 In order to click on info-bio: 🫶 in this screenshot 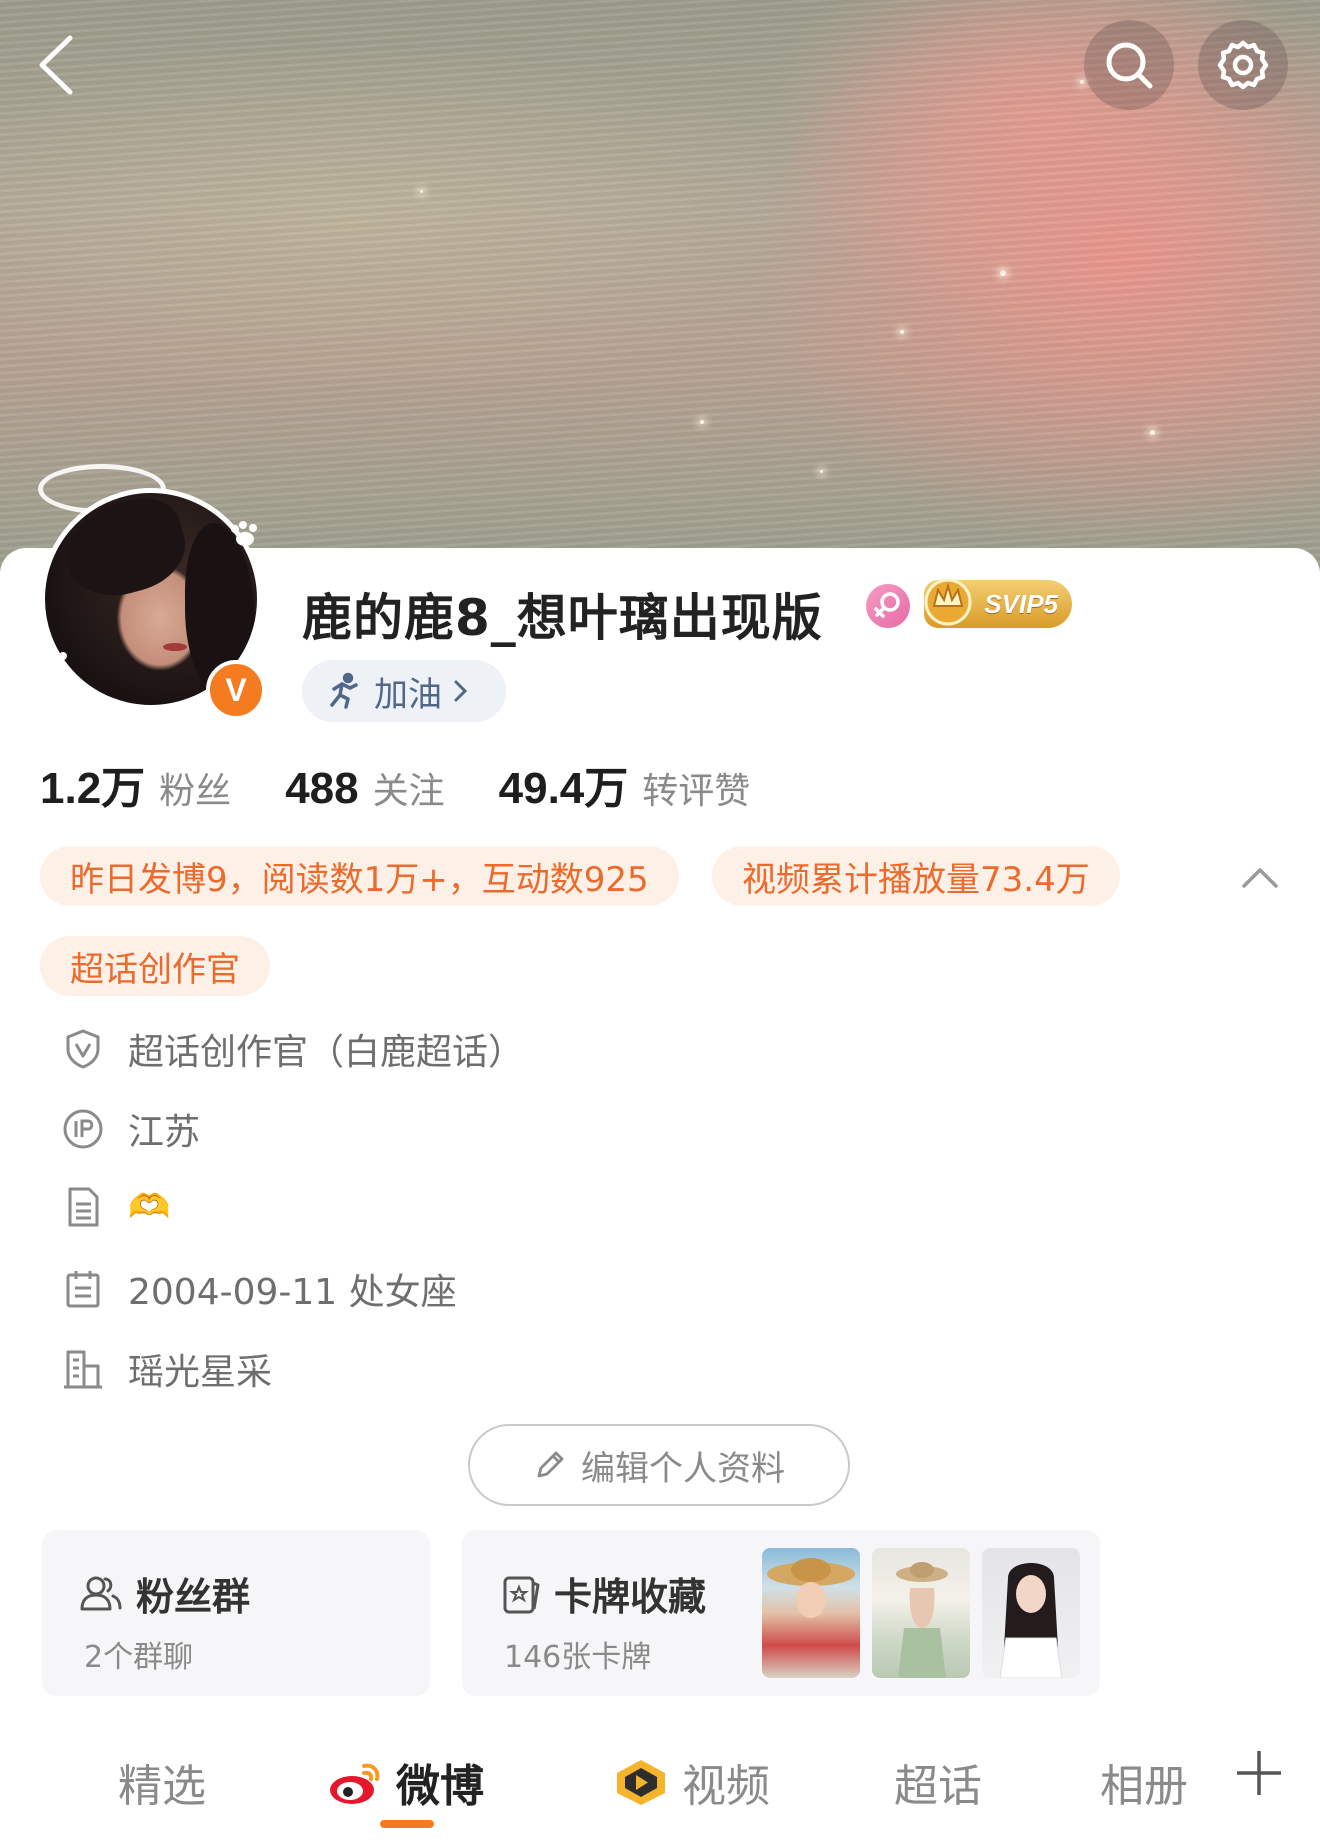, I will do `click(115, 1207)`.